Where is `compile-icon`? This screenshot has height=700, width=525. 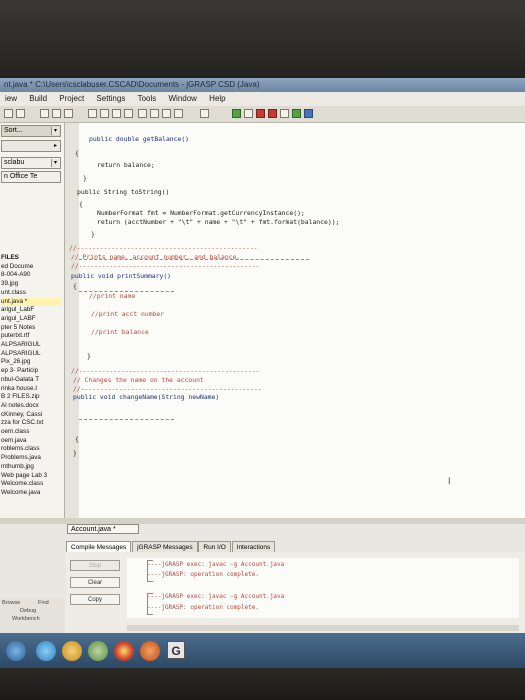 compile-icon is located at coordinates (142, 113).